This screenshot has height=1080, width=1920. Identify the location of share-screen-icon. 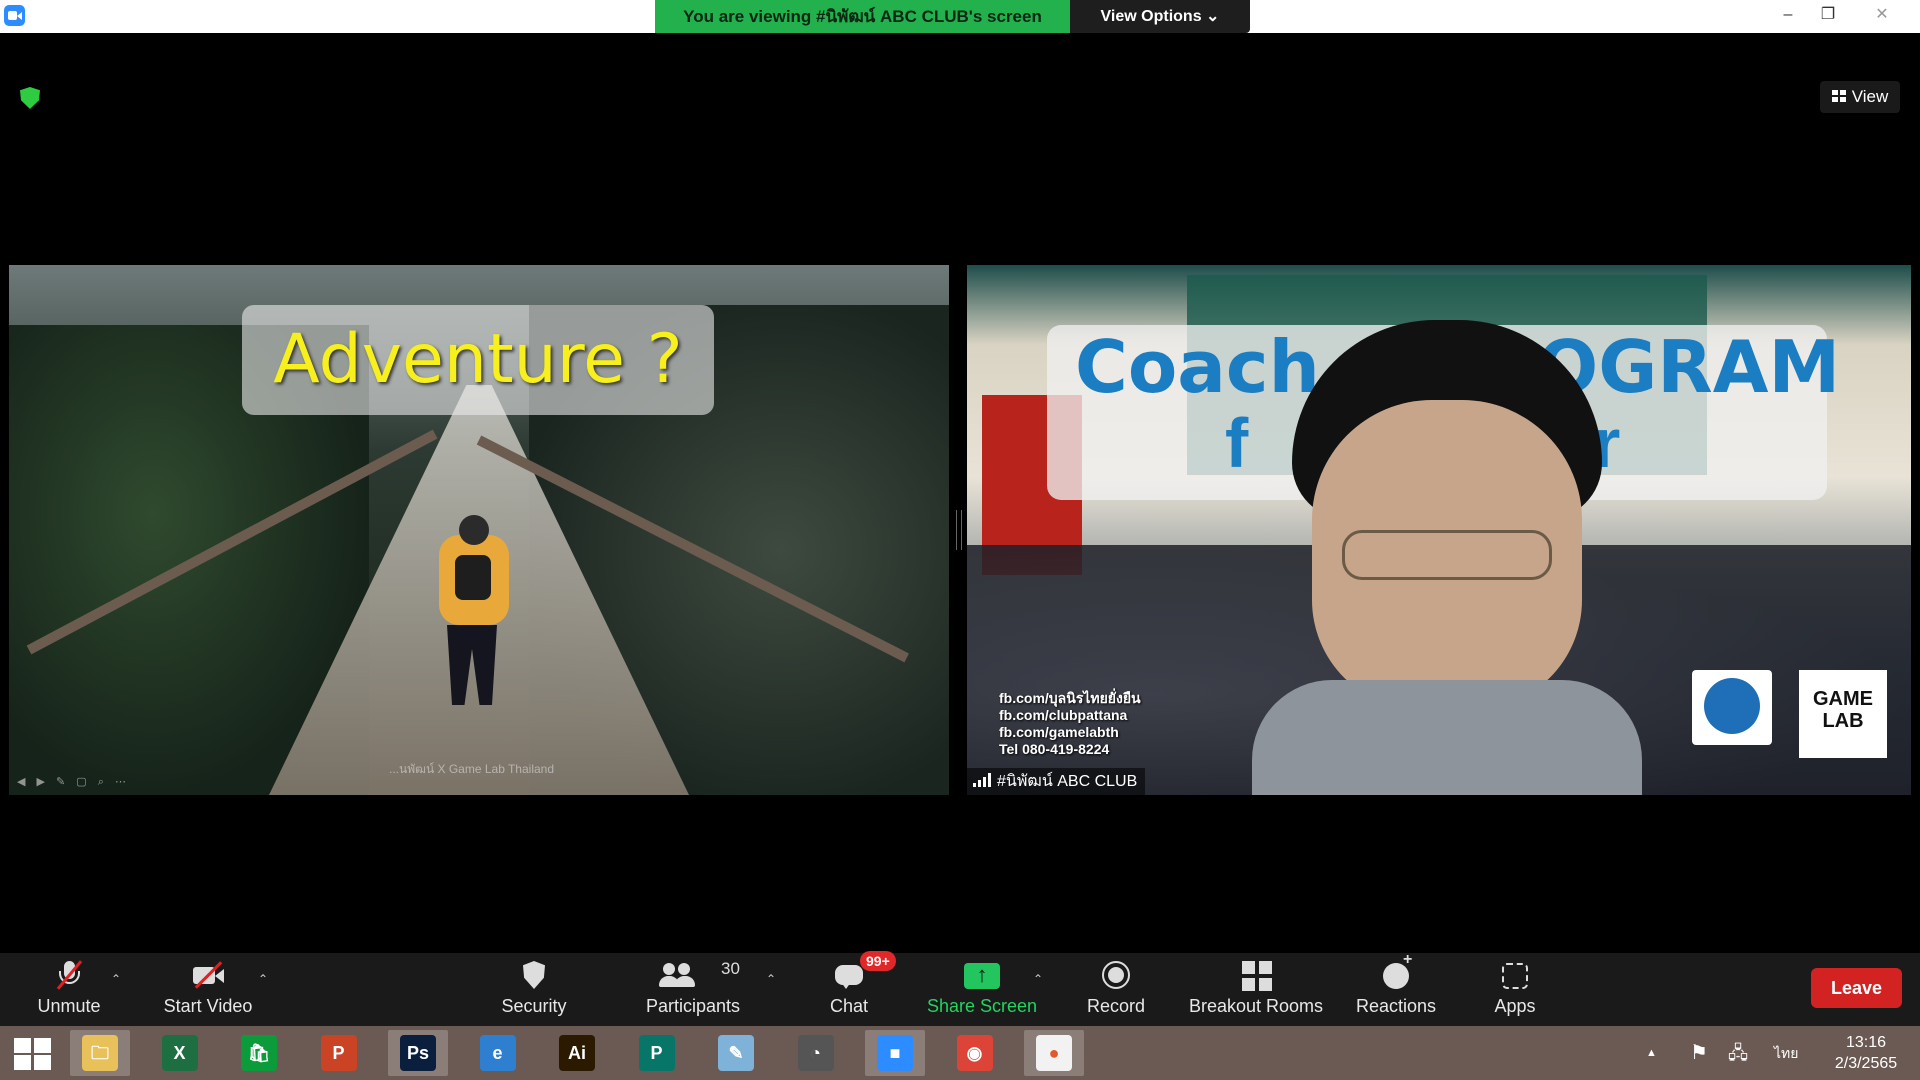
(982, 975).